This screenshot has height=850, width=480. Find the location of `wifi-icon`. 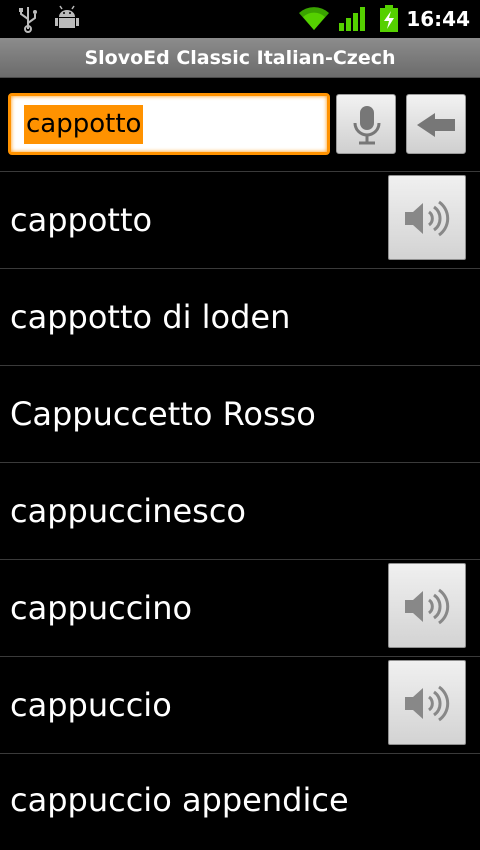

wifi-icon is located at coordinates (314, 19).